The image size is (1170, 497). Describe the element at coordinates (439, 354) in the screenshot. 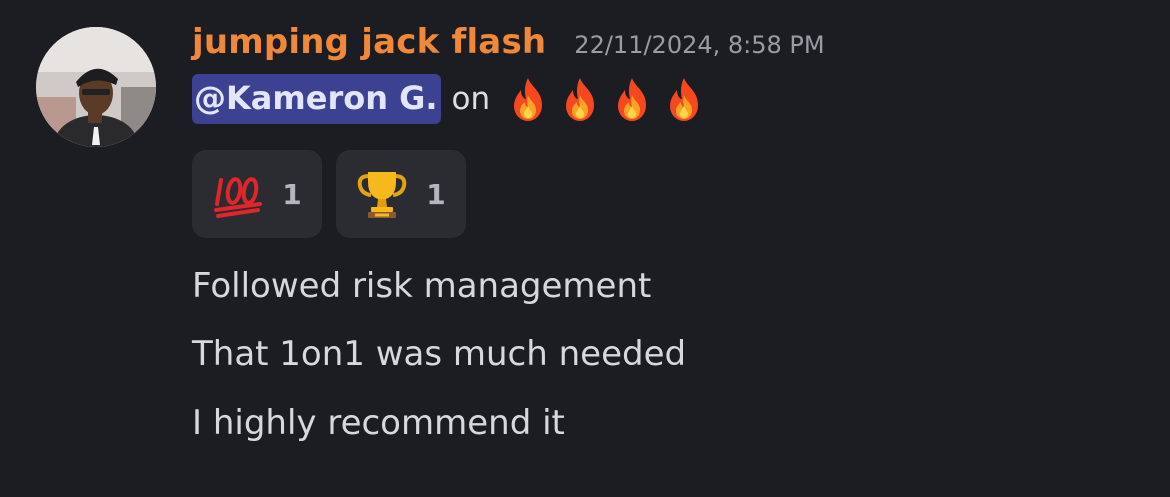

I see `message-text-line: That 1on1 was much needed` at that location.